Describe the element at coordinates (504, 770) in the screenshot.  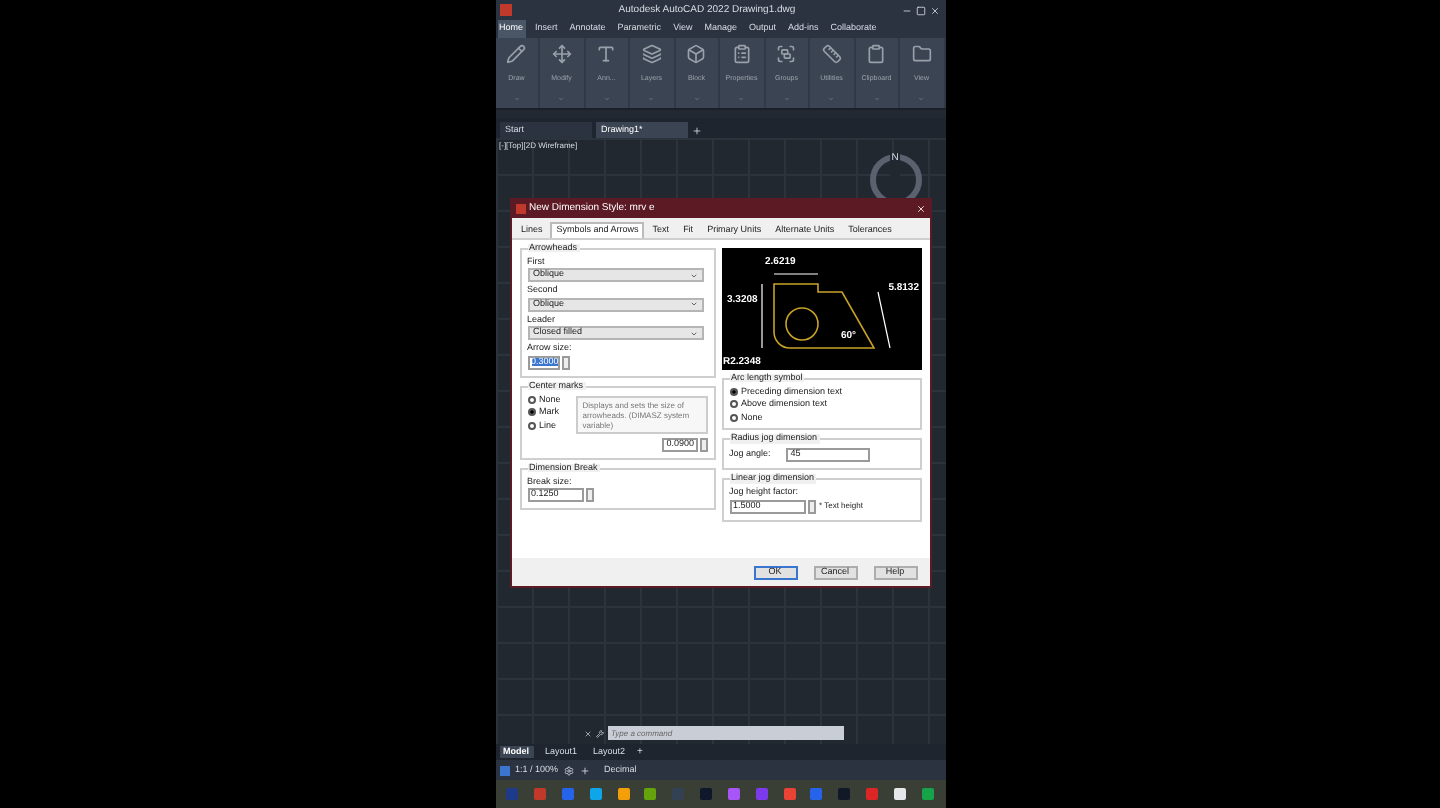
I see `grid-toggle-icon` at that location.